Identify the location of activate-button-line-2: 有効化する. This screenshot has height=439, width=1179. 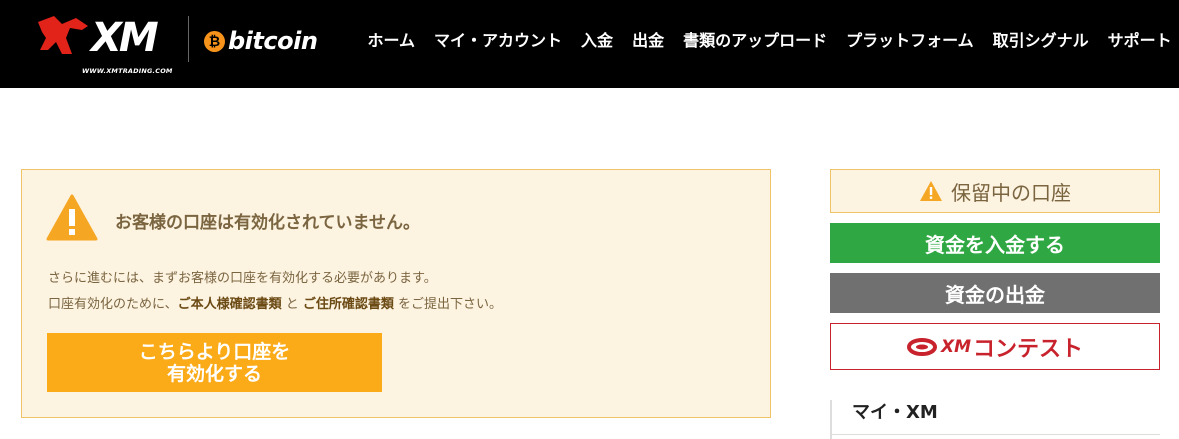
(214, 374).